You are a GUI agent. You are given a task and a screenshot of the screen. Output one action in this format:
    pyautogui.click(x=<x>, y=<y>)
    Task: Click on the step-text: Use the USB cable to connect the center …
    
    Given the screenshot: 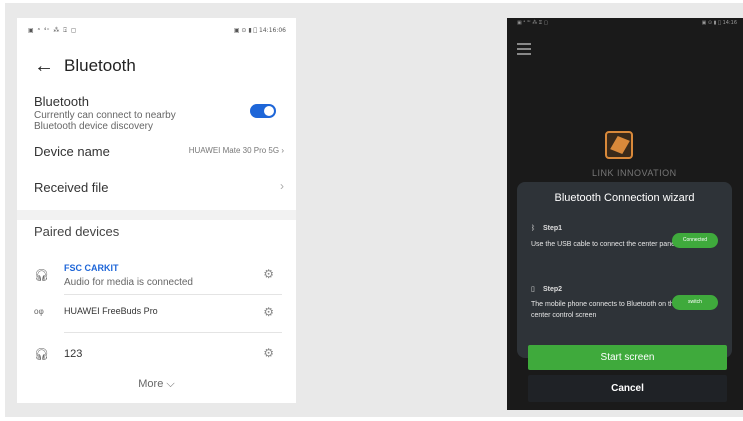 What is the action you would take?
    pyautogui.click(x=604, y=244)
    